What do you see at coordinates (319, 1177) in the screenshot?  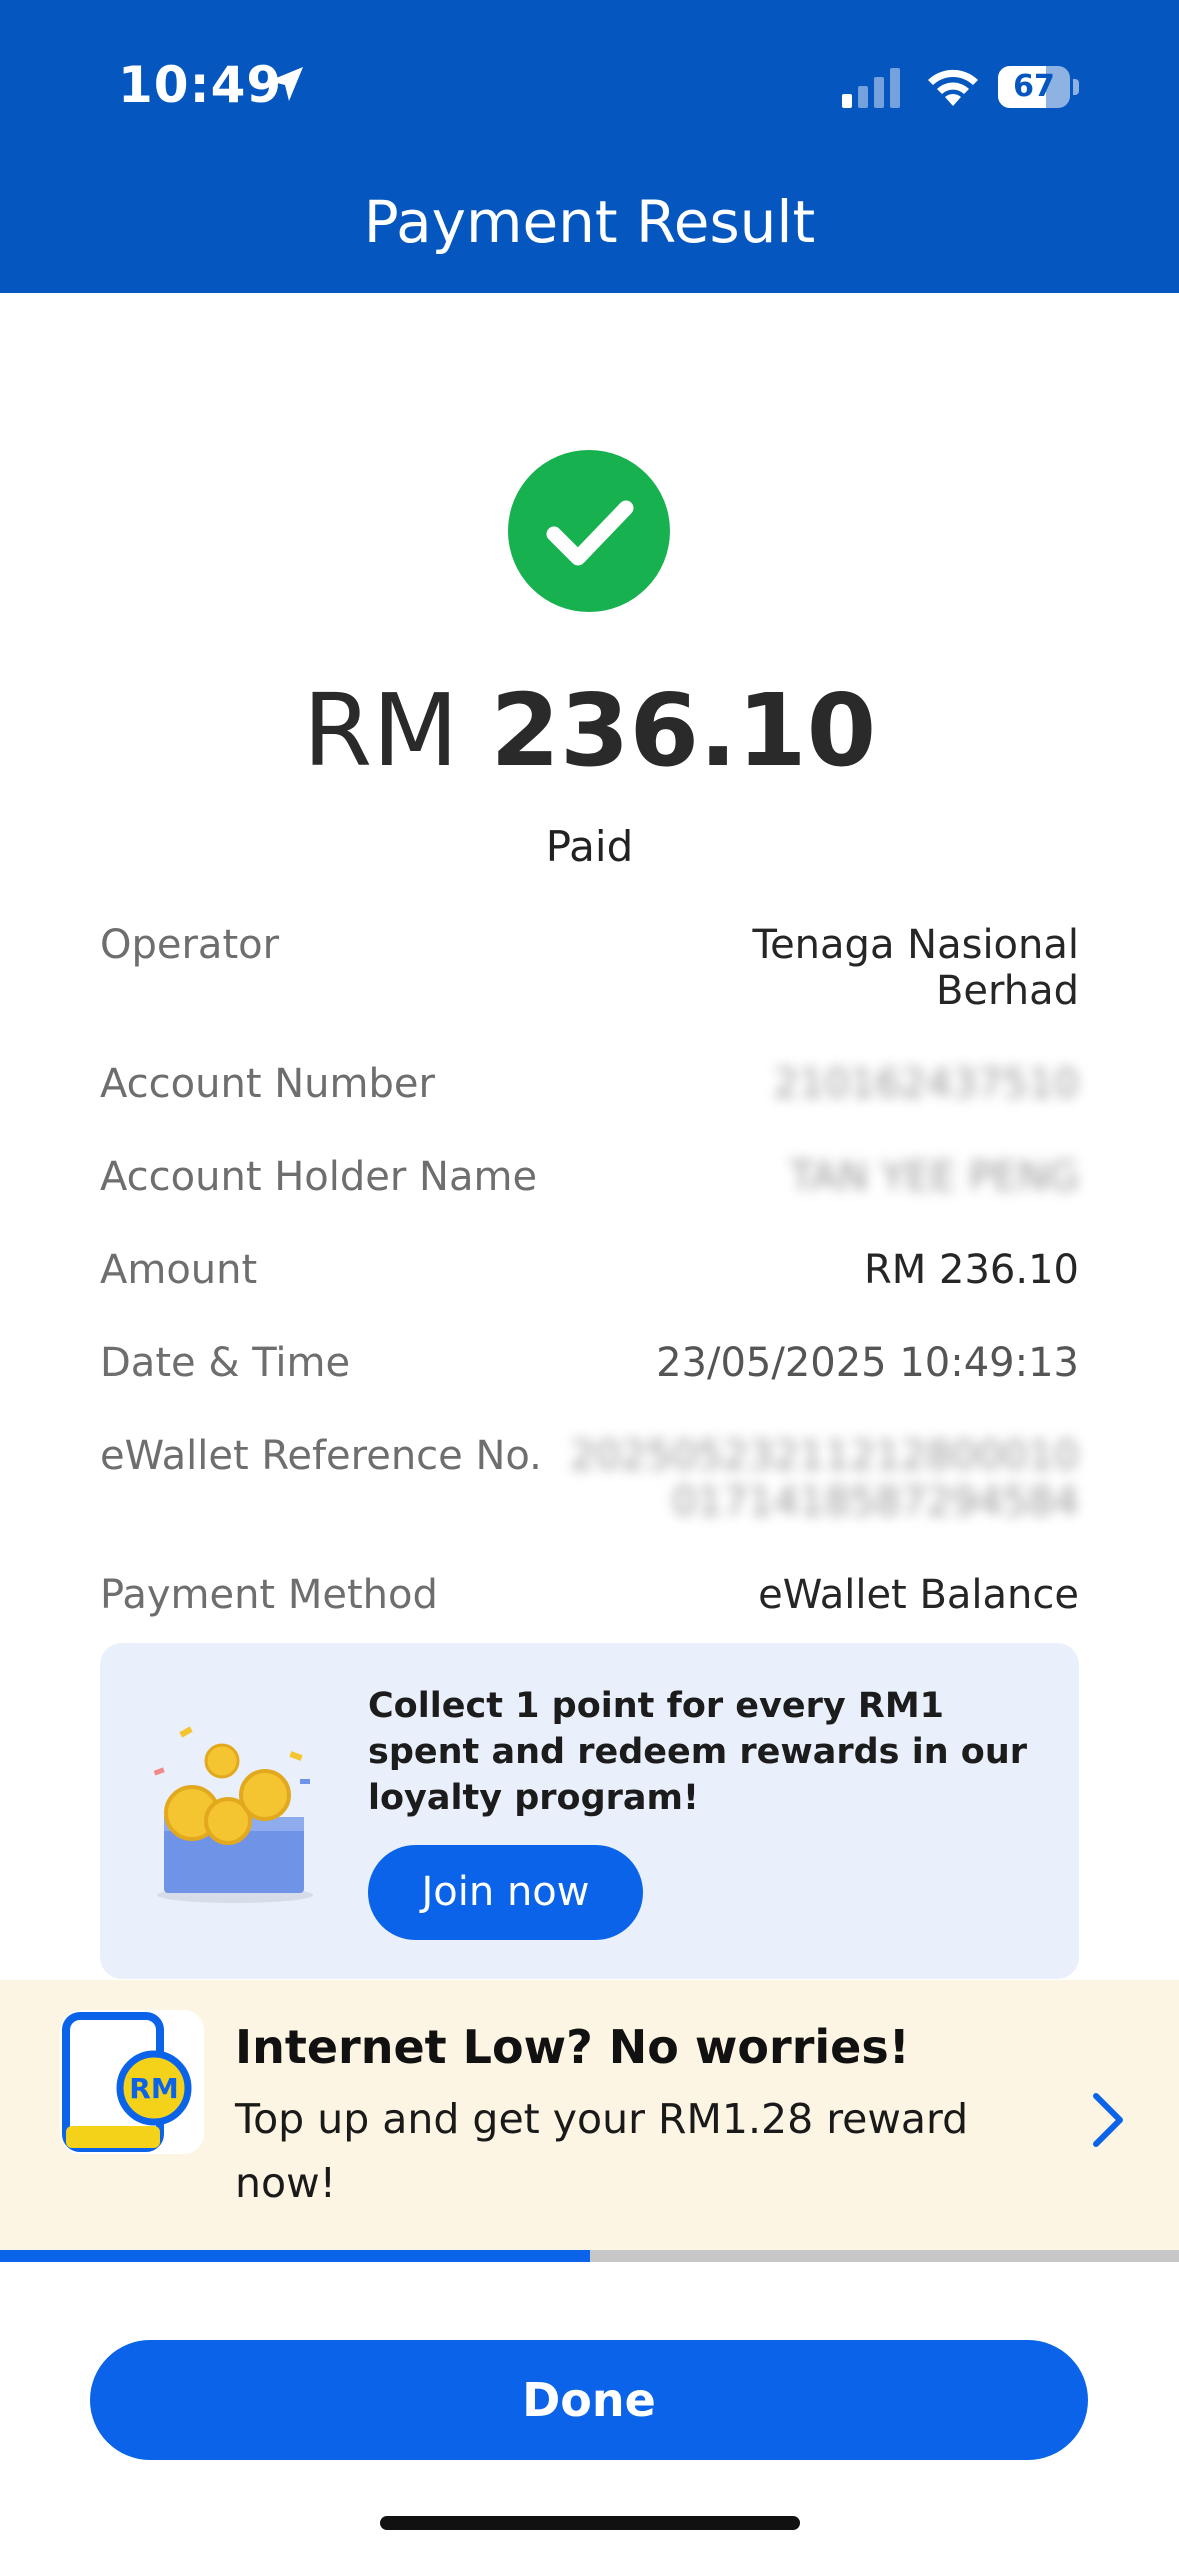 I see `detail-label-account-holder: Account Holder Name` at bounding box center [319, 1177].